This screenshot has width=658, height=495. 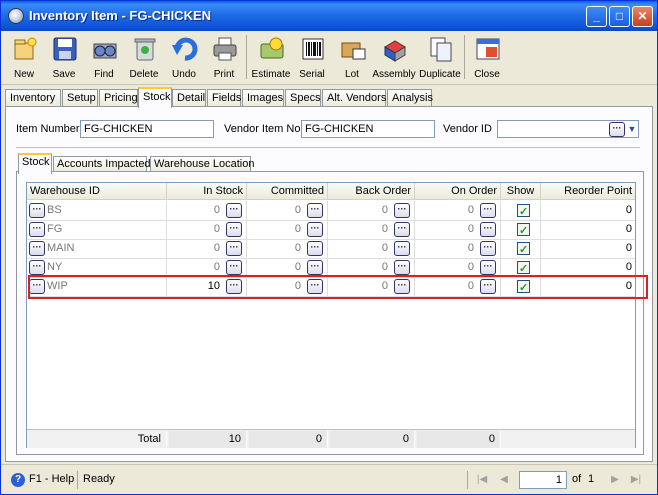 What do you see at coordinates (394, 58) in the screenshot?
I see `assembly-button: Assembly` at bounding box center [394, 58].